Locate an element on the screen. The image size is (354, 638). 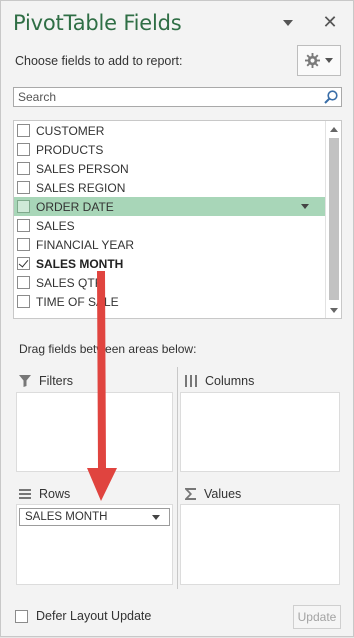
field-item-sales-month: SALES MONTH is located at coordinates (169, 263).